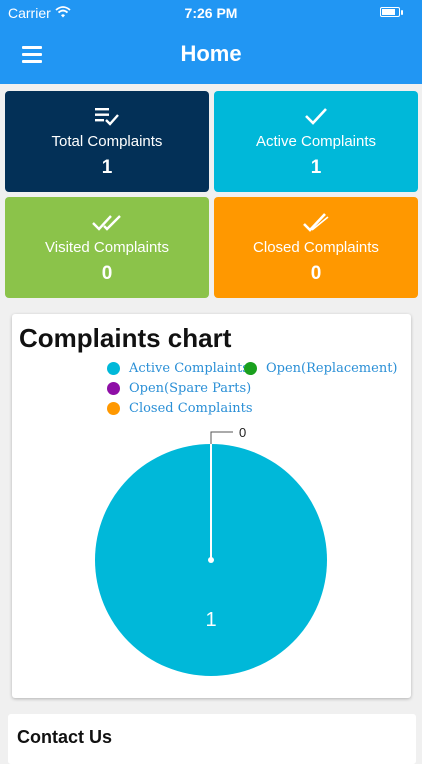 This screenshot has width=422, height=764. Describe the element at coordinates (212, 739) in the screenshot. I see `contact-us-section: Contact Us` at that location.